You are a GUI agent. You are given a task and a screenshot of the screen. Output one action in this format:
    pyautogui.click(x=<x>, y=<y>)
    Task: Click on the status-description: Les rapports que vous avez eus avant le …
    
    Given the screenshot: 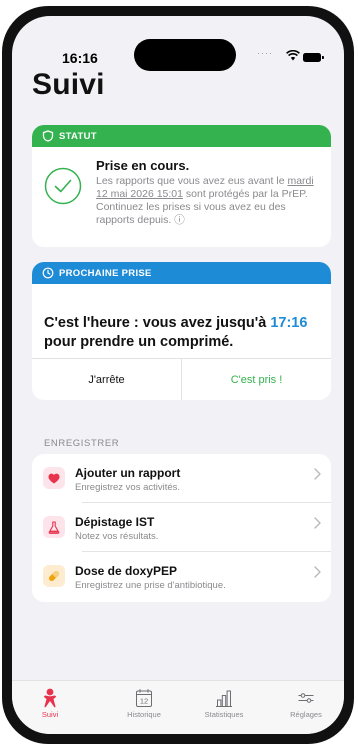 What is the action you would take?
    pyautogui.click(x=209, y=201)
    